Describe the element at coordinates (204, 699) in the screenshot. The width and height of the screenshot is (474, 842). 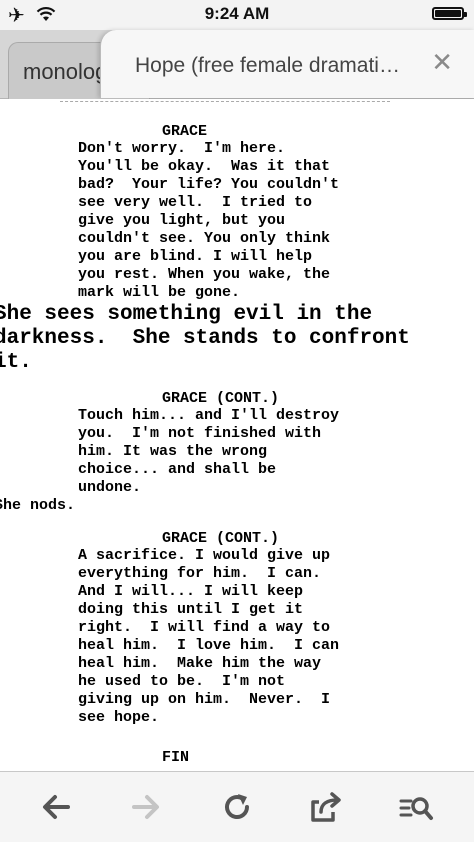
I see `script-line: giving up on him. Never. I` at that location.